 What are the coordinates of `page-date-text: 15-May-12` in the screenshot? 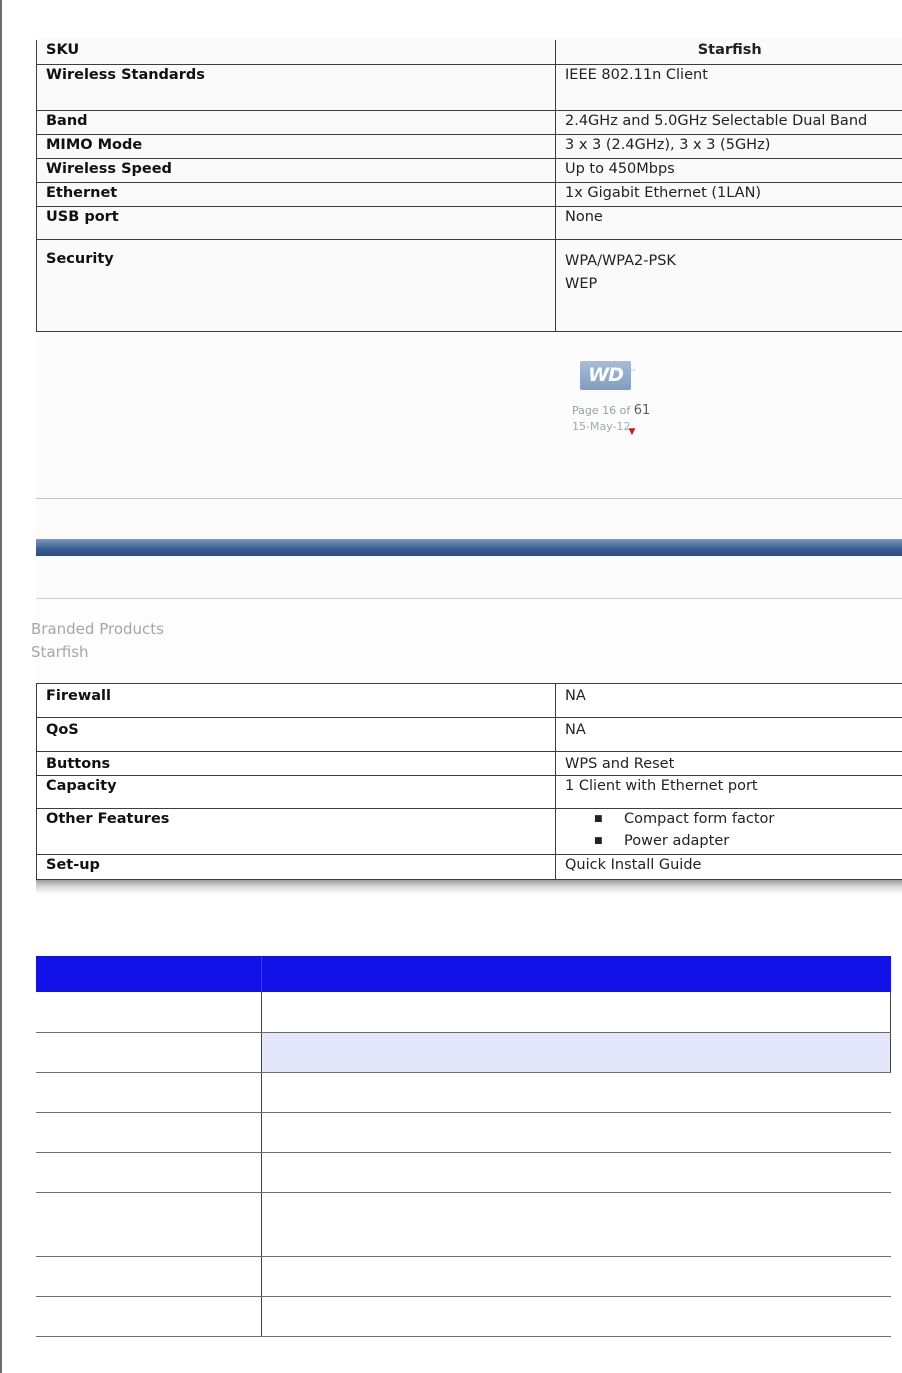 It's located at (601, 426).